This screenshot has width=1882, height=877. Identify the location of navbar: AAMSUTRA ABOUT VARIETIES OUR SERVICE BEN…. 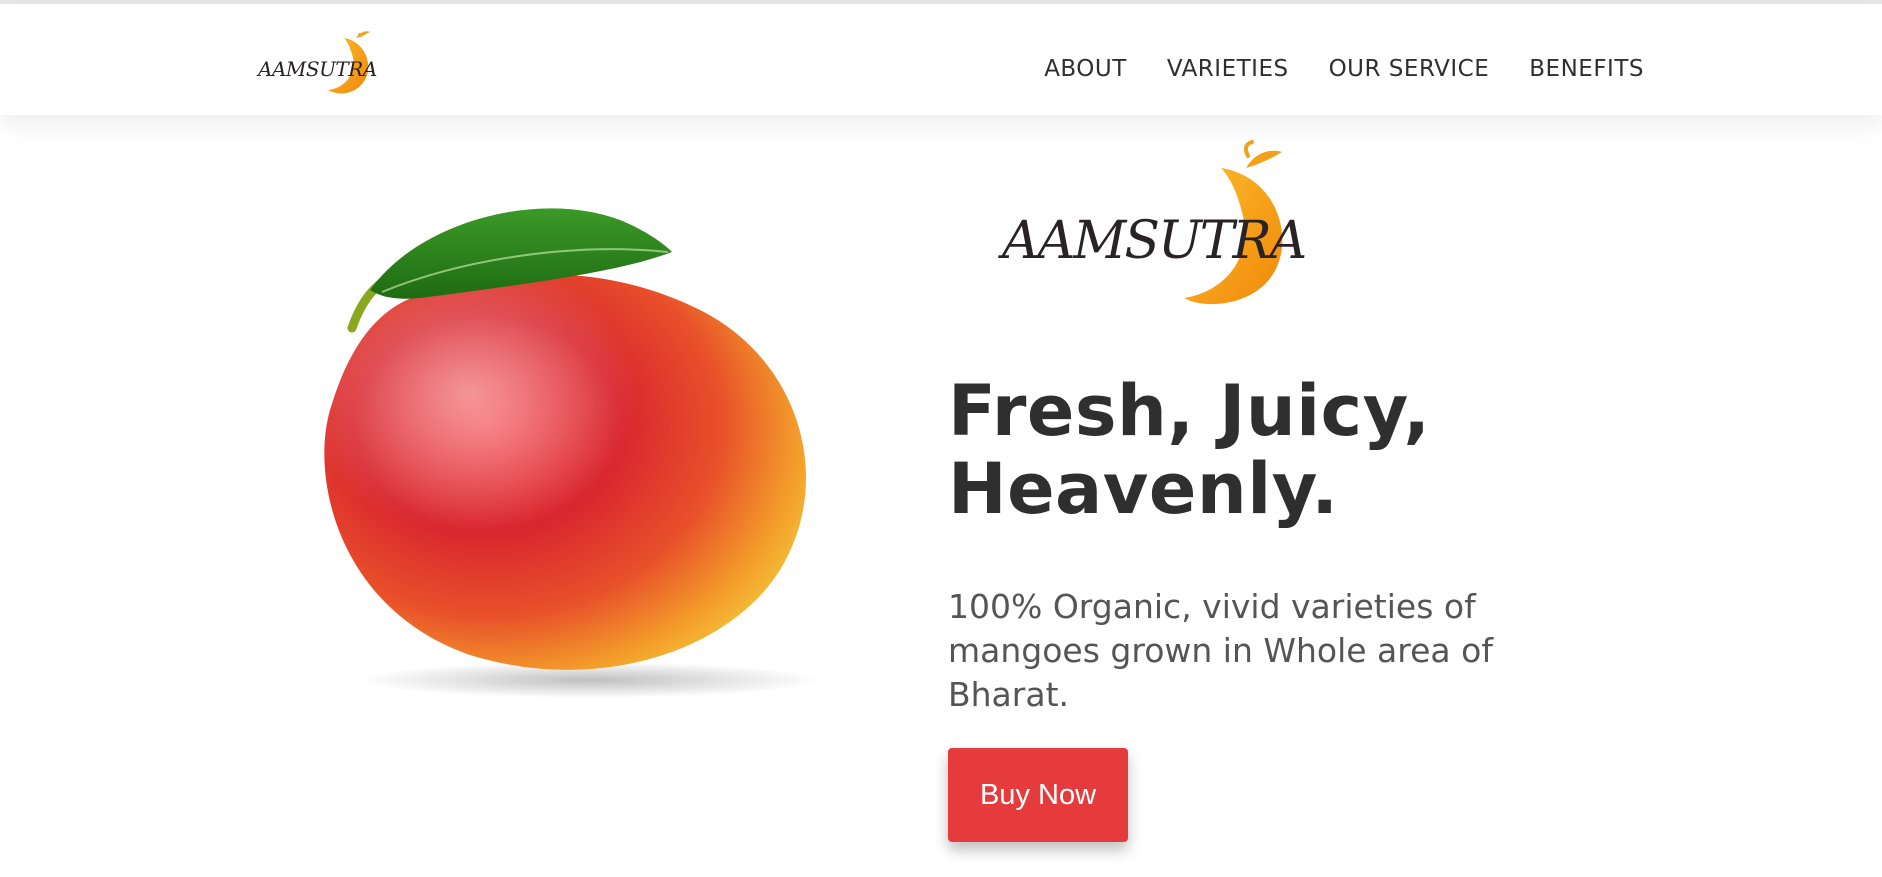
(941, 59).